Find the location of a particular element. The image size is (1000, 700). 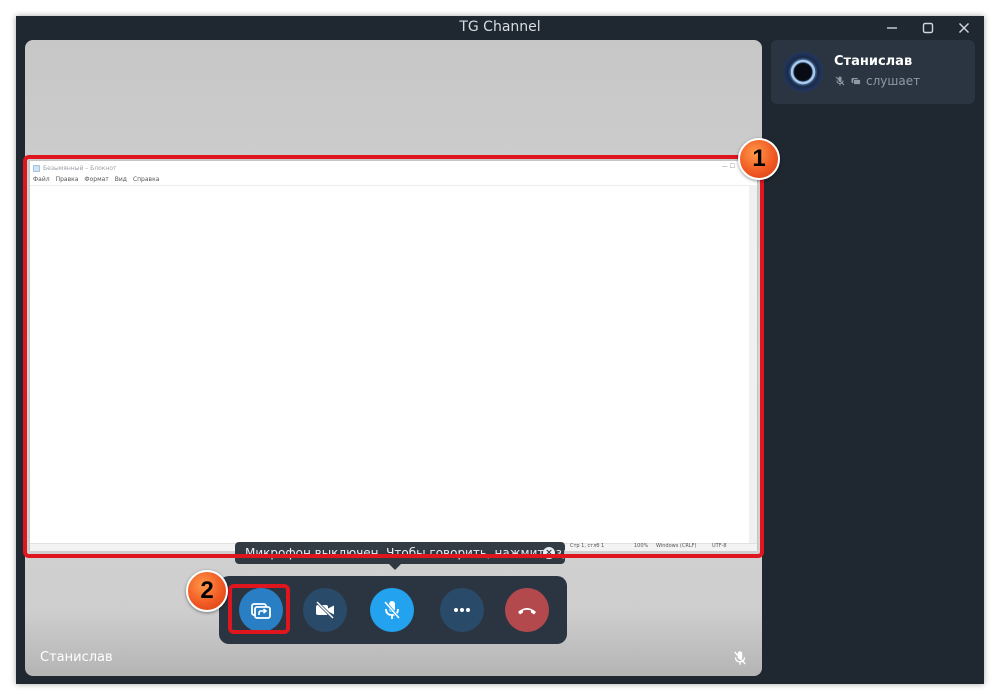

close-icon is located at coordinates (964, 28).